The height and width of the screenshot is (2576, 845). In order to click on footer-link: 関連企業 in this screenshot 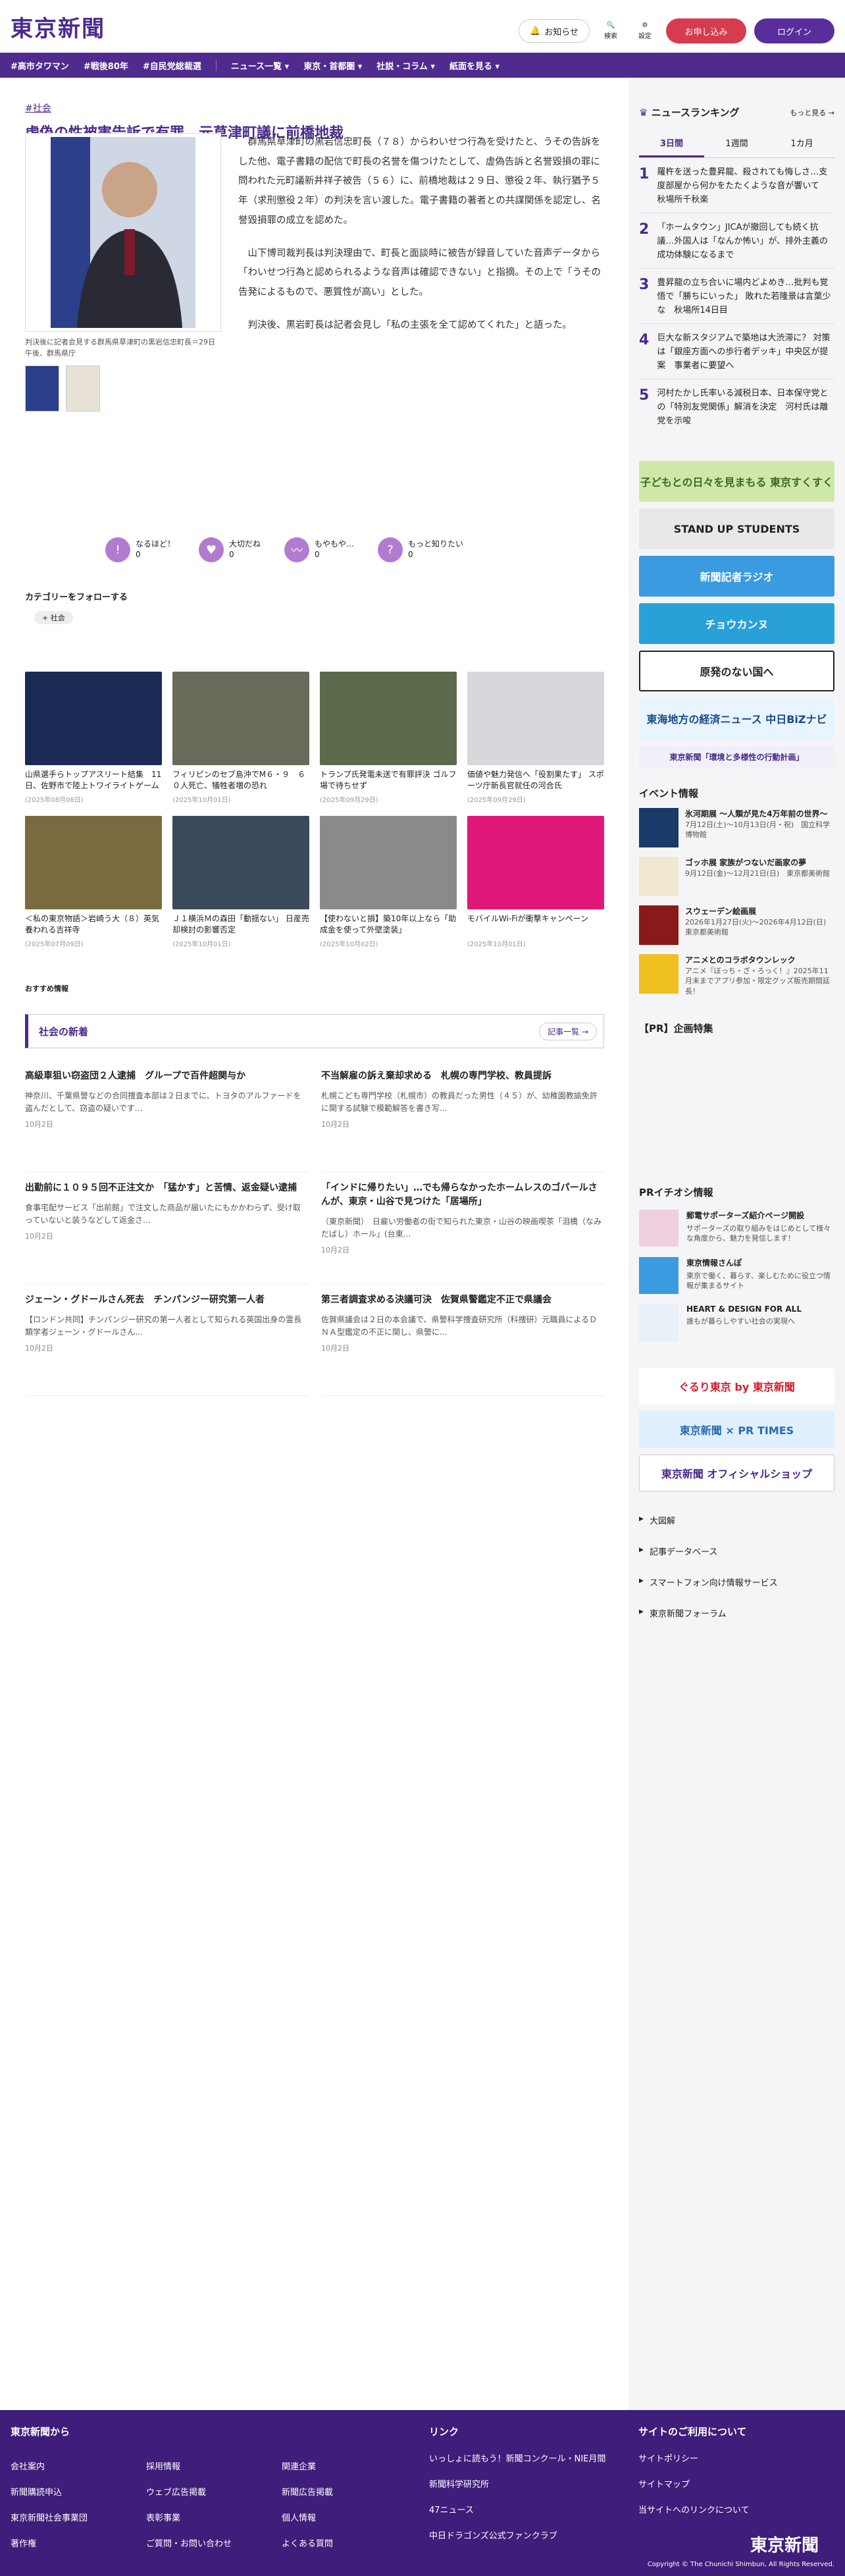, I will do `click(350, 2465)`.